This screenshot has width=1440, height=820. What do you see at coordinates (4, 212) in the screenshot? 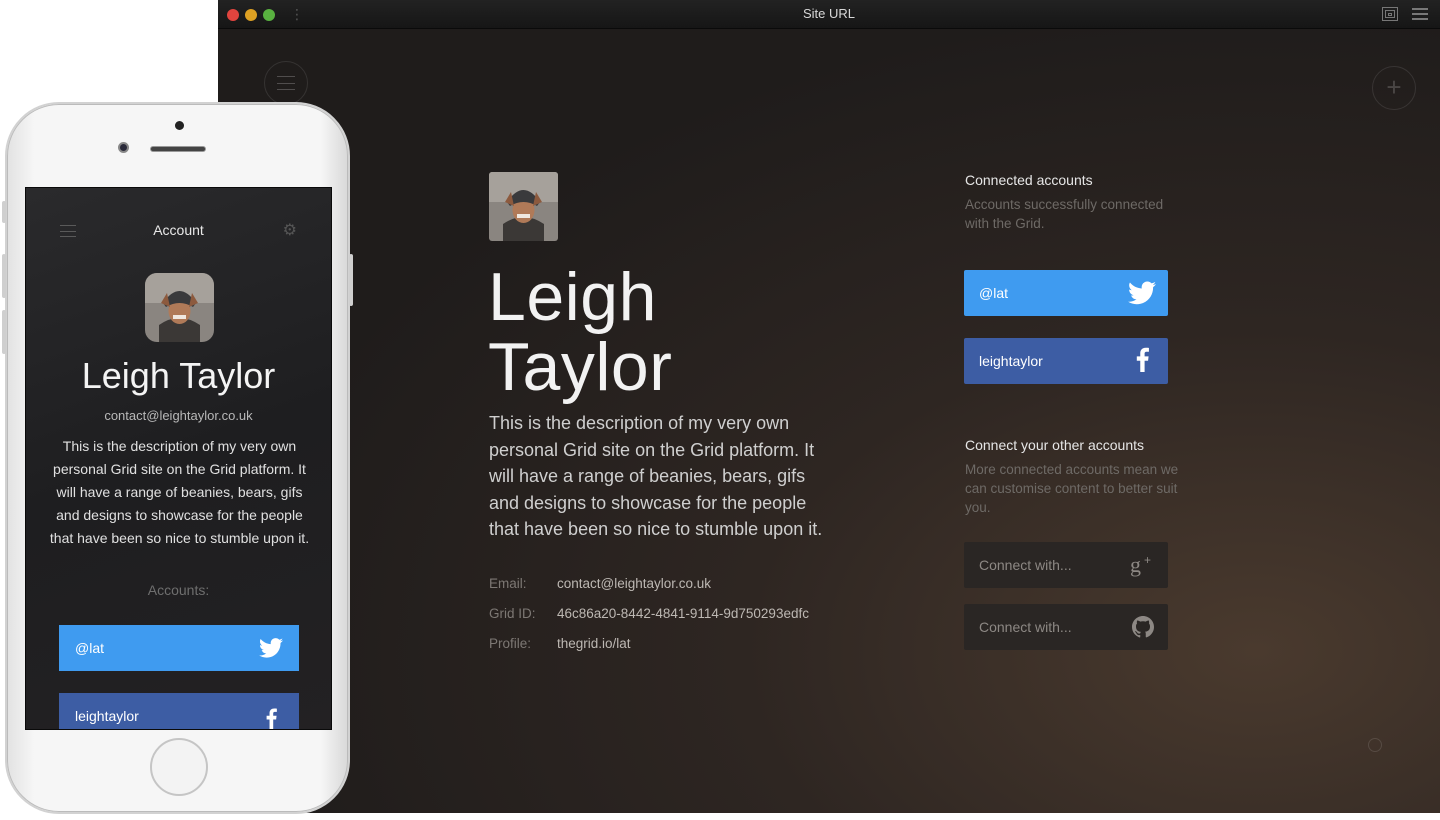
I see `mute-switch` at bounding box center [4, 212].